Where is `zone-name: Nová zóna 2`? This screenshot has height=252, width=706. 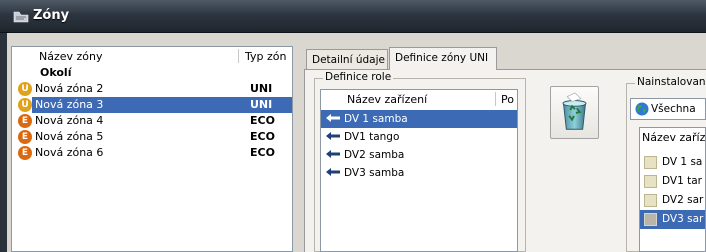 zone-name: Nová zóna 2 is located at coordinates (69, 88).